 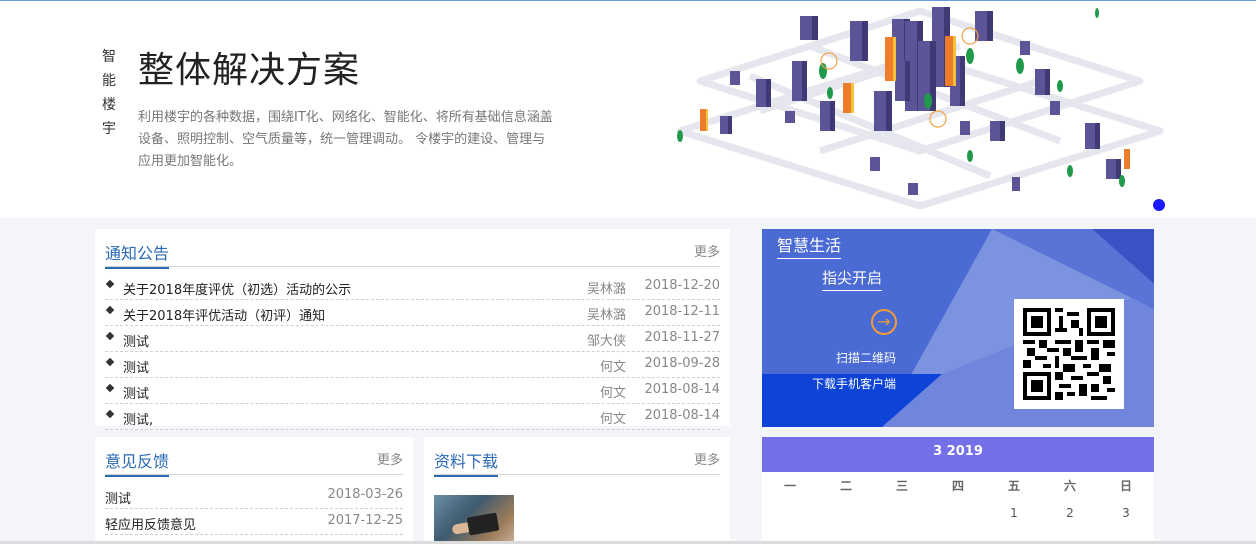 I want to click on feedback-date: 2018-03-26, so click(x=365, y=494).